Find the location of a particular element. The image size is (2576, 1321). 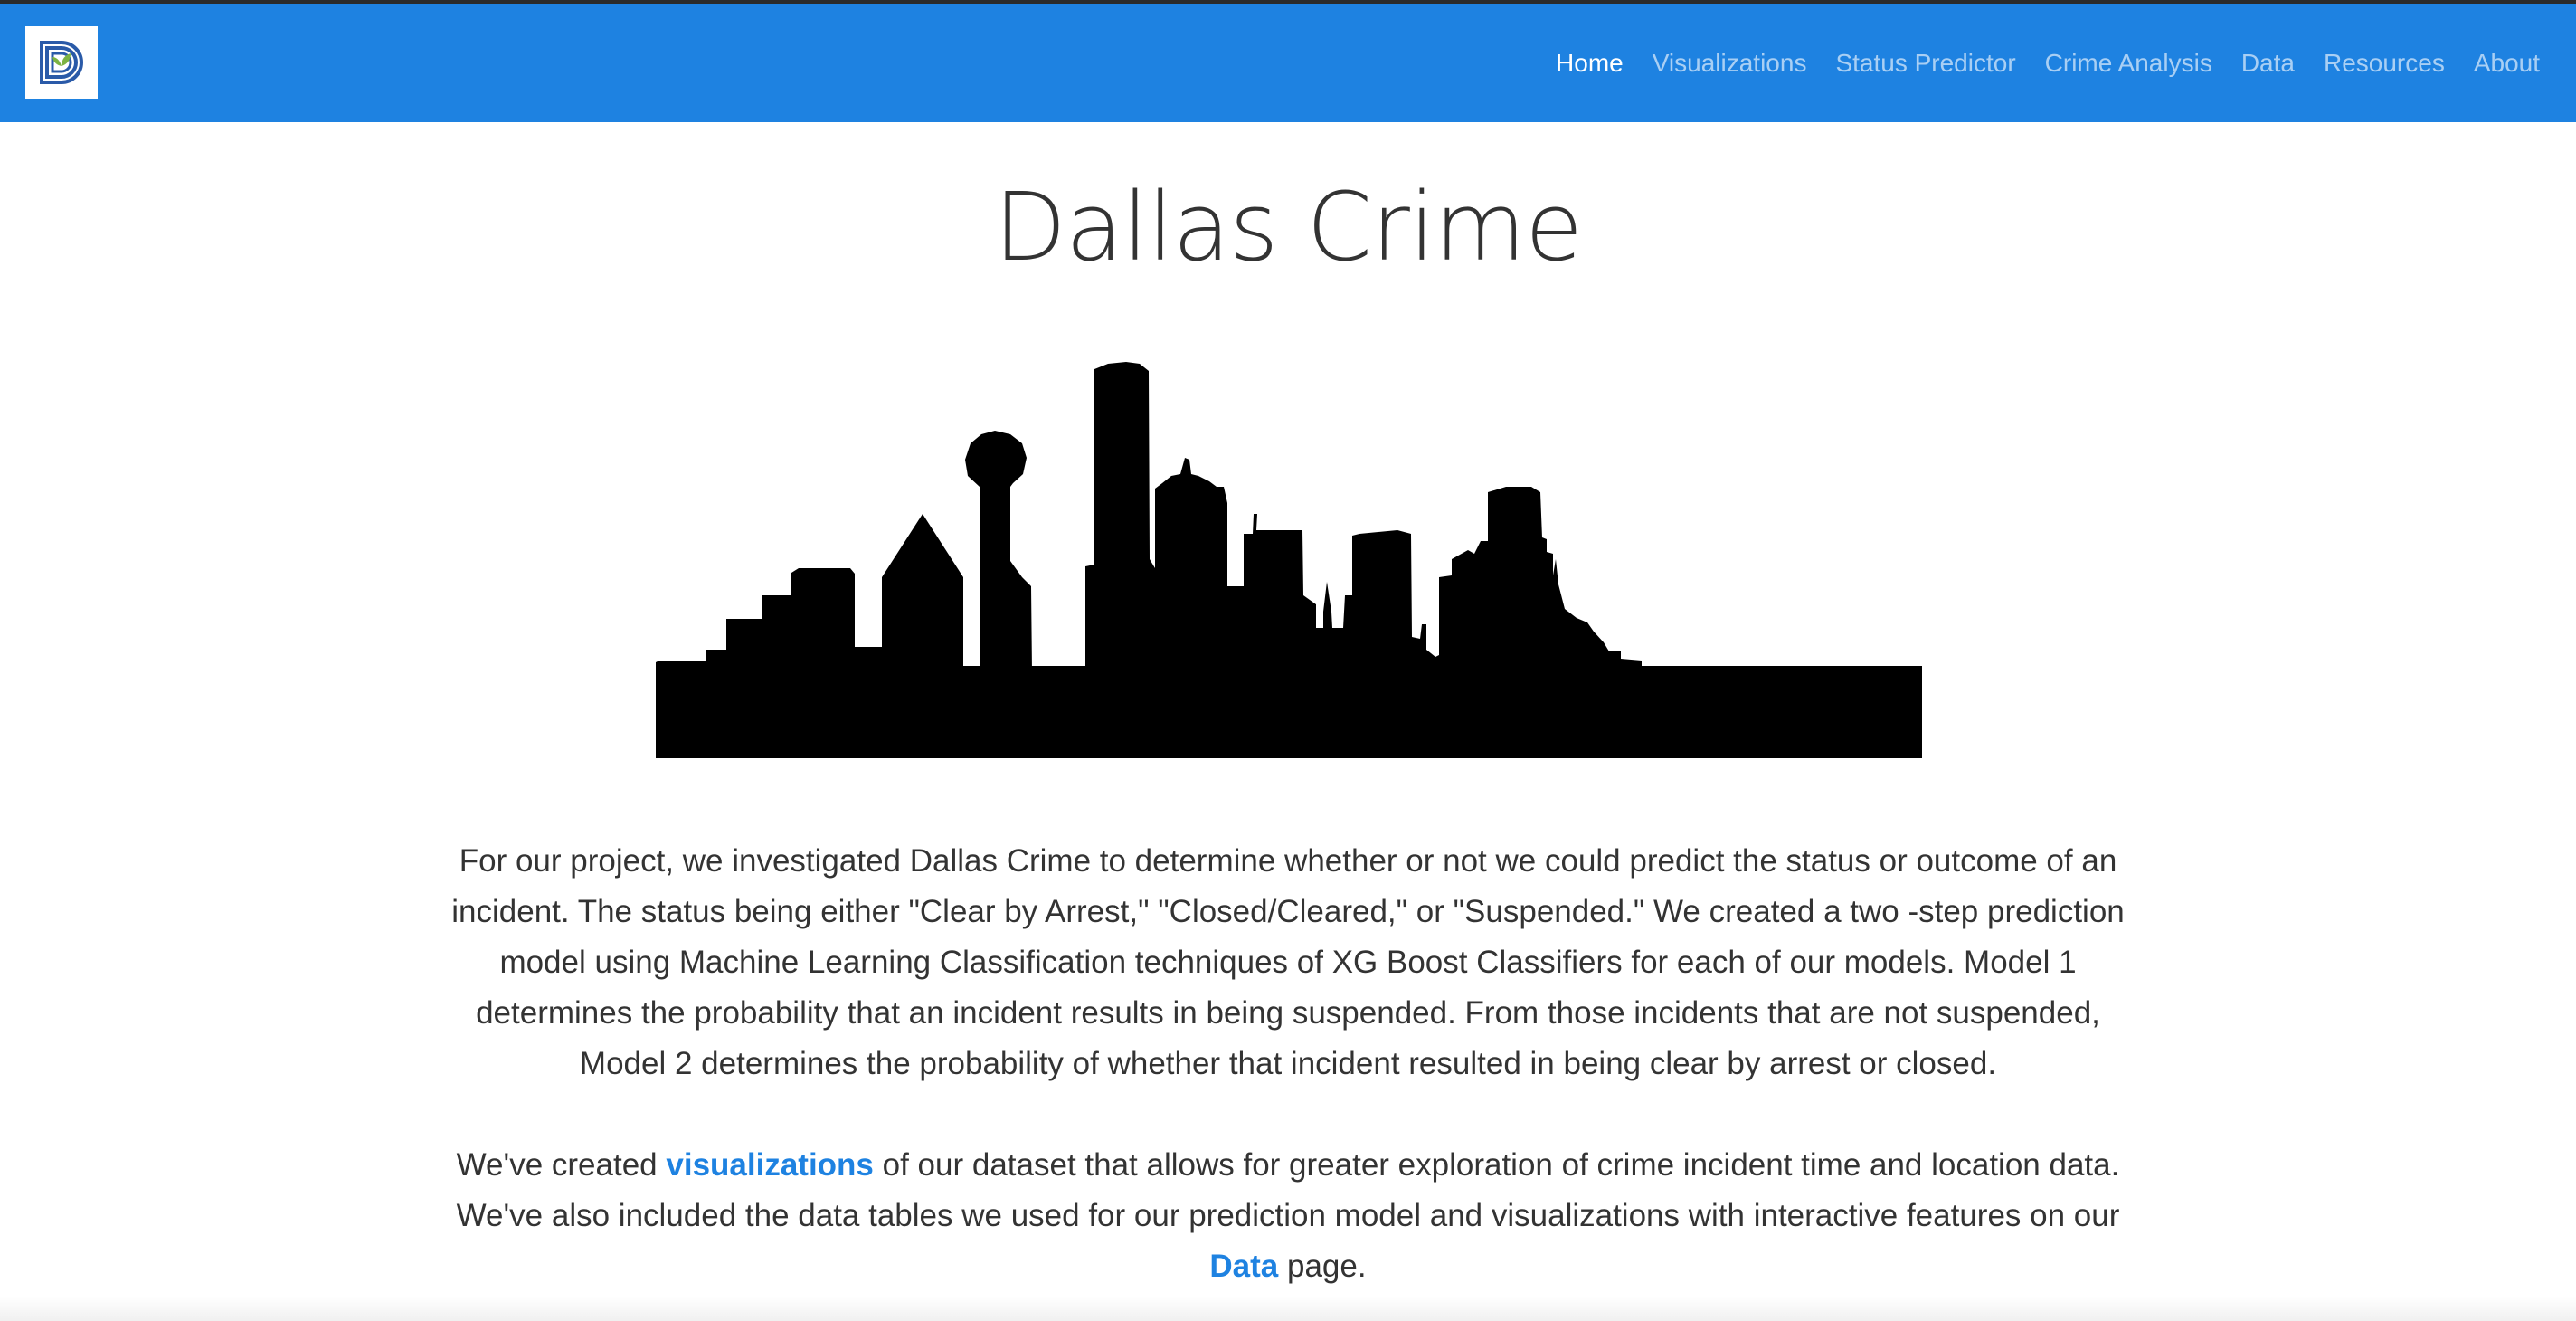

nav-link-resources: Resources is located at coordinates (2384, 63).